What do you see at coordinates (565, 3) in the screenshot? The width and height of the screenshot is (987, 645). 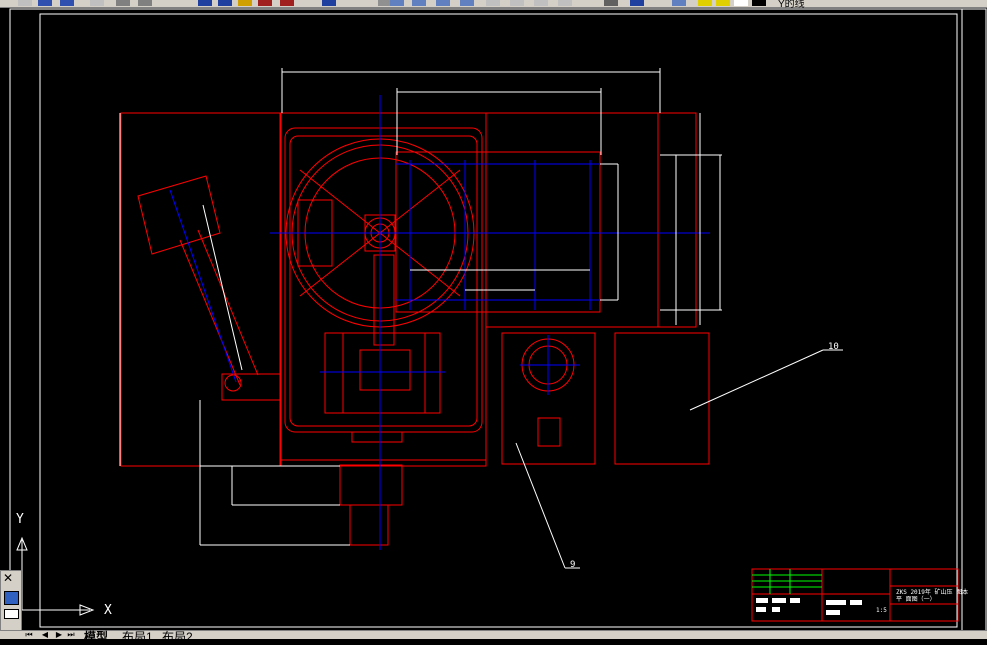 I see `grid-button` at bounding box center [565, 3].